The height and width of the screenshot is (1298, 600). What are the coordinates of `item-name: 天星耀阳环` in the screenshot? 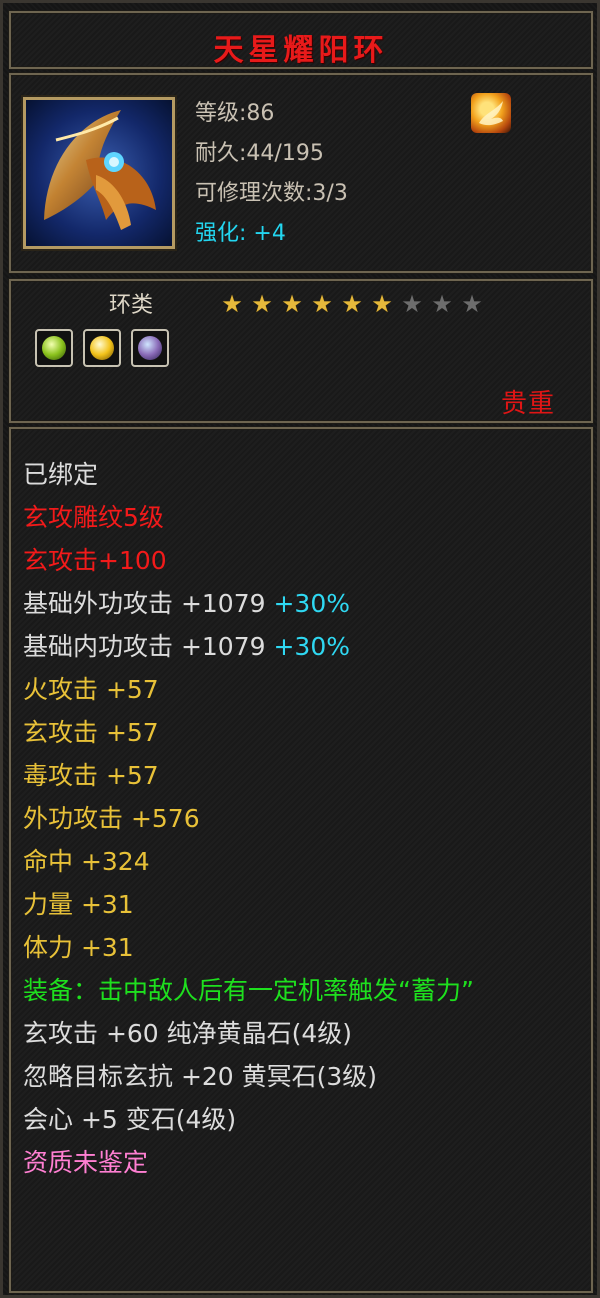 It's located at (301, 50).